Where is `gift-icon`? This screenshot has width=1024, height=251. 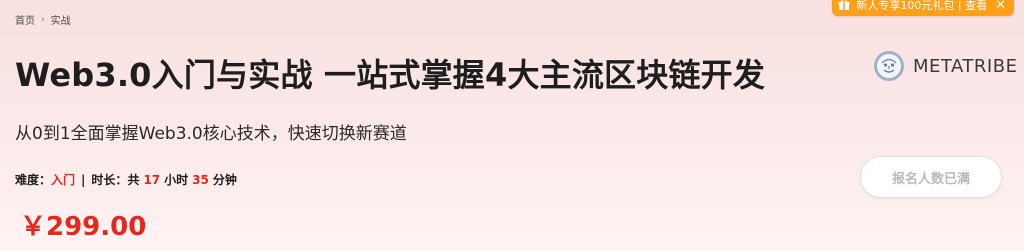 gift-icon is located at coordinates (844, 5).